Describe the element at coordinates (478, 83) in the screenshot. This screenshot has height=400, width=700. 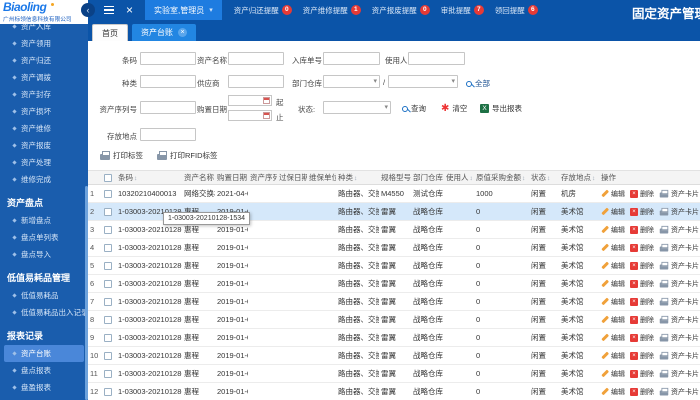
I see `search-all-button: 全部` at that location.